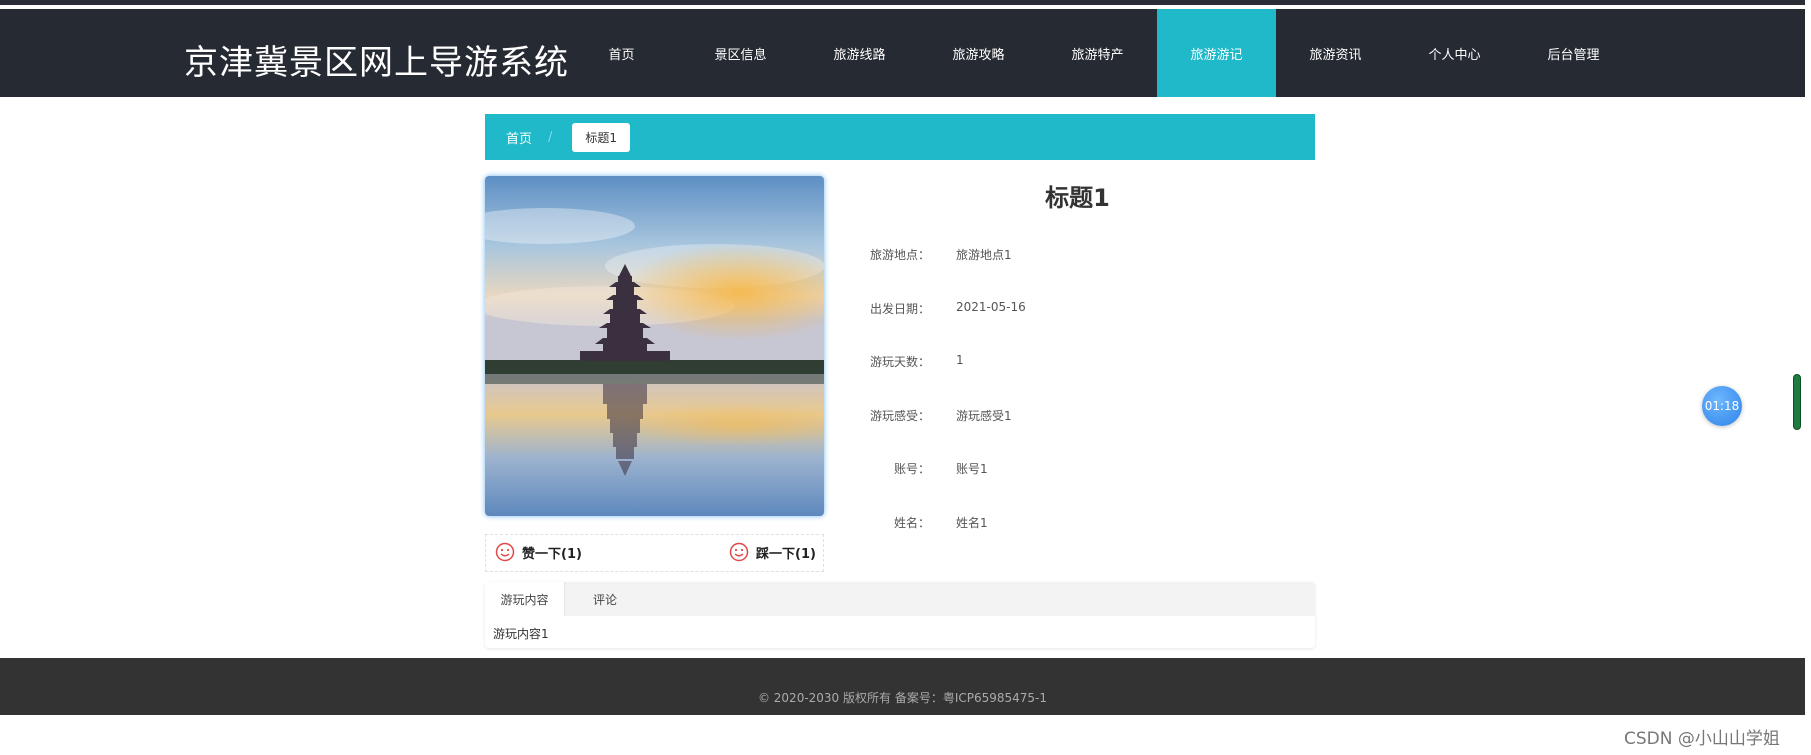 This screenshot has width=1811, height=755. Describe the element at coordinates (1110, 470) in the screenshot. I see `info-row-account: 账号： 账号1` at that location.